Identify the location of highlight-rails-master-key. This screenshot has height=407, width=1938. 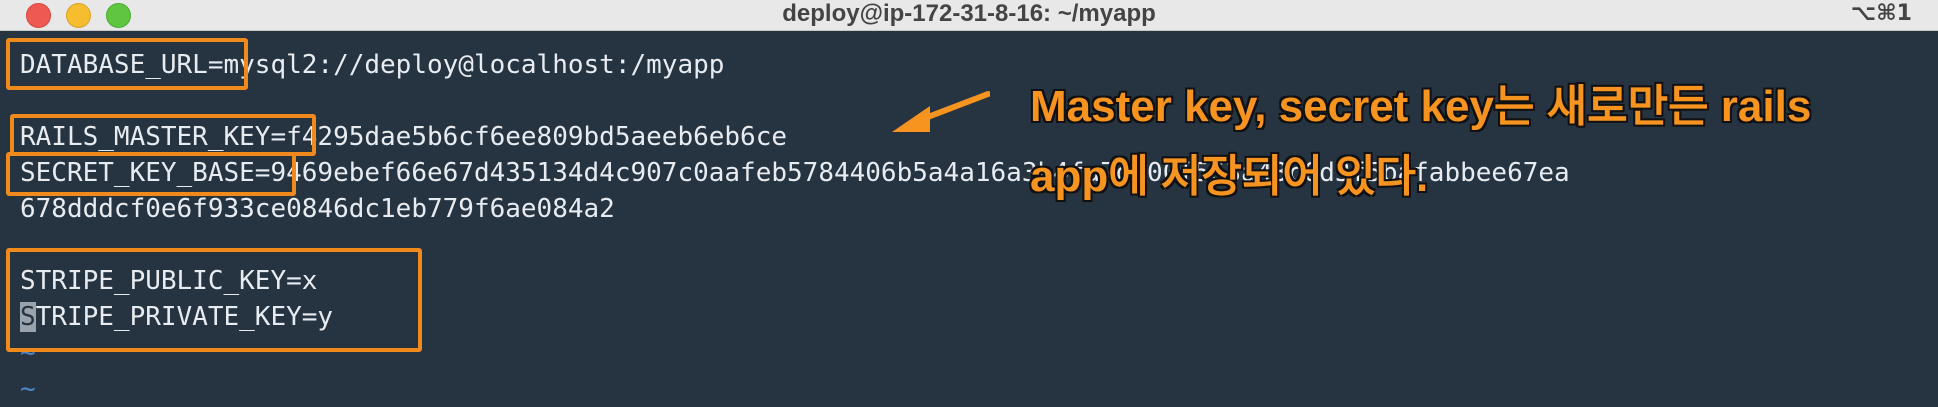
(163, 135).